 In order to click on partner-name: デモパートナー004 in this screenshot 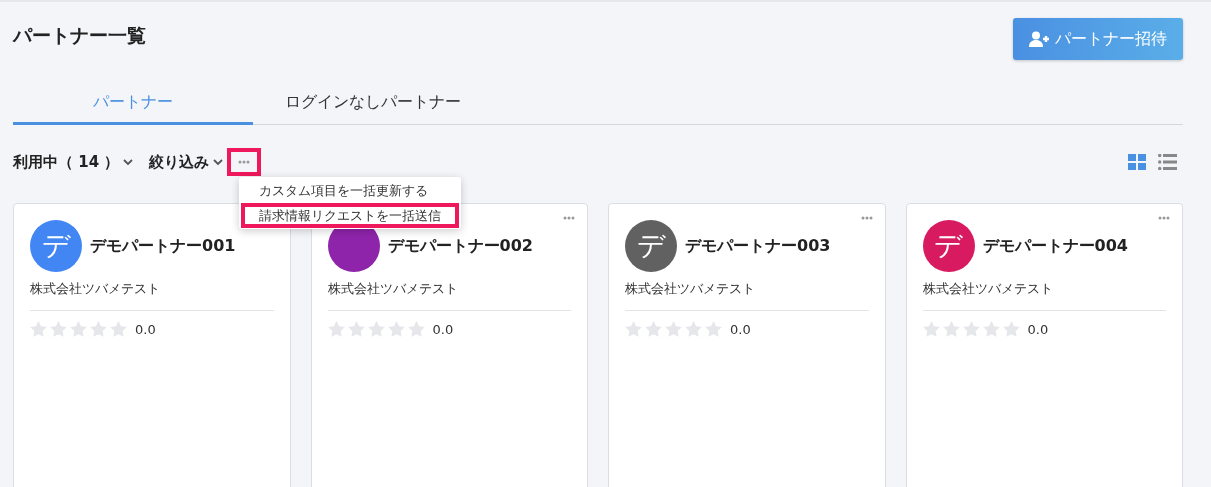, I will do `click(1055, 246)`.